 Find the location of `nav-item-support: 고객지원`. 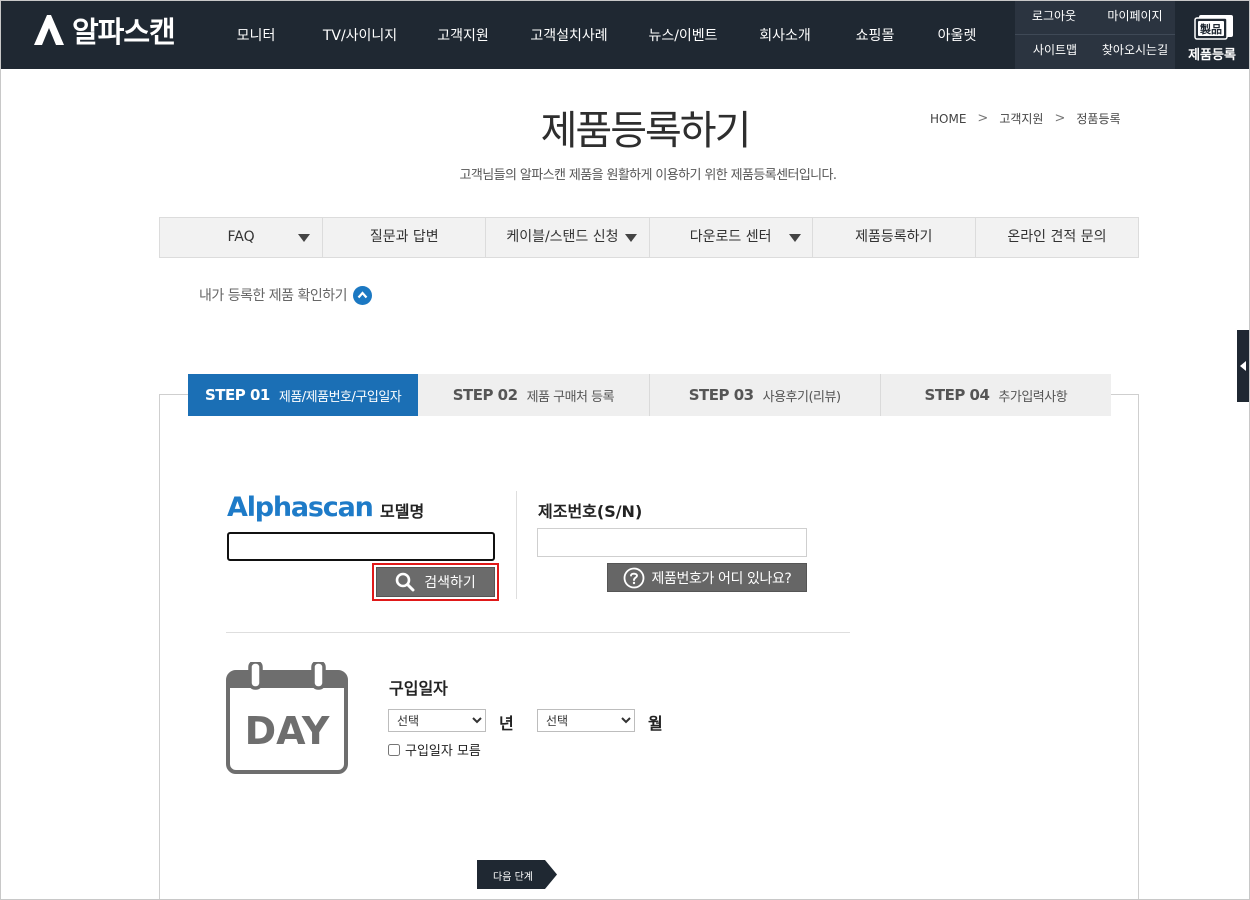

nav-item-support: 고객지원 is located at coordinates (463, 35).